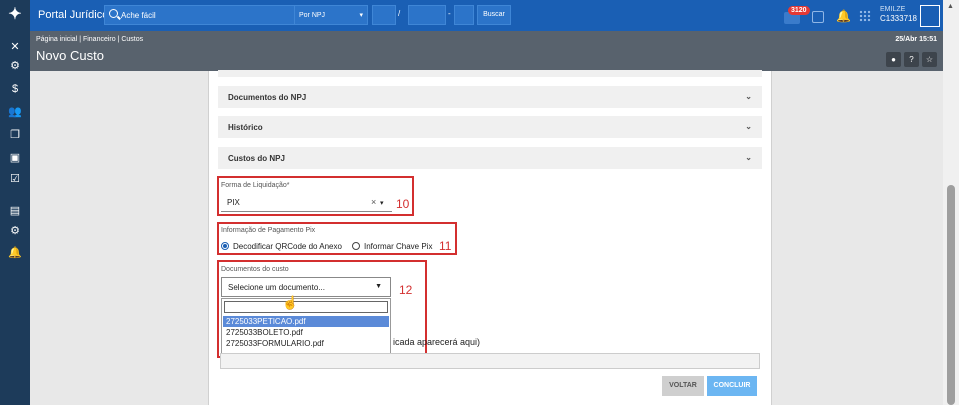  What do you see at coordinates (373, 202) in the screenshot?
I see `clear-icon: ×` at bounding box center [373, 202].